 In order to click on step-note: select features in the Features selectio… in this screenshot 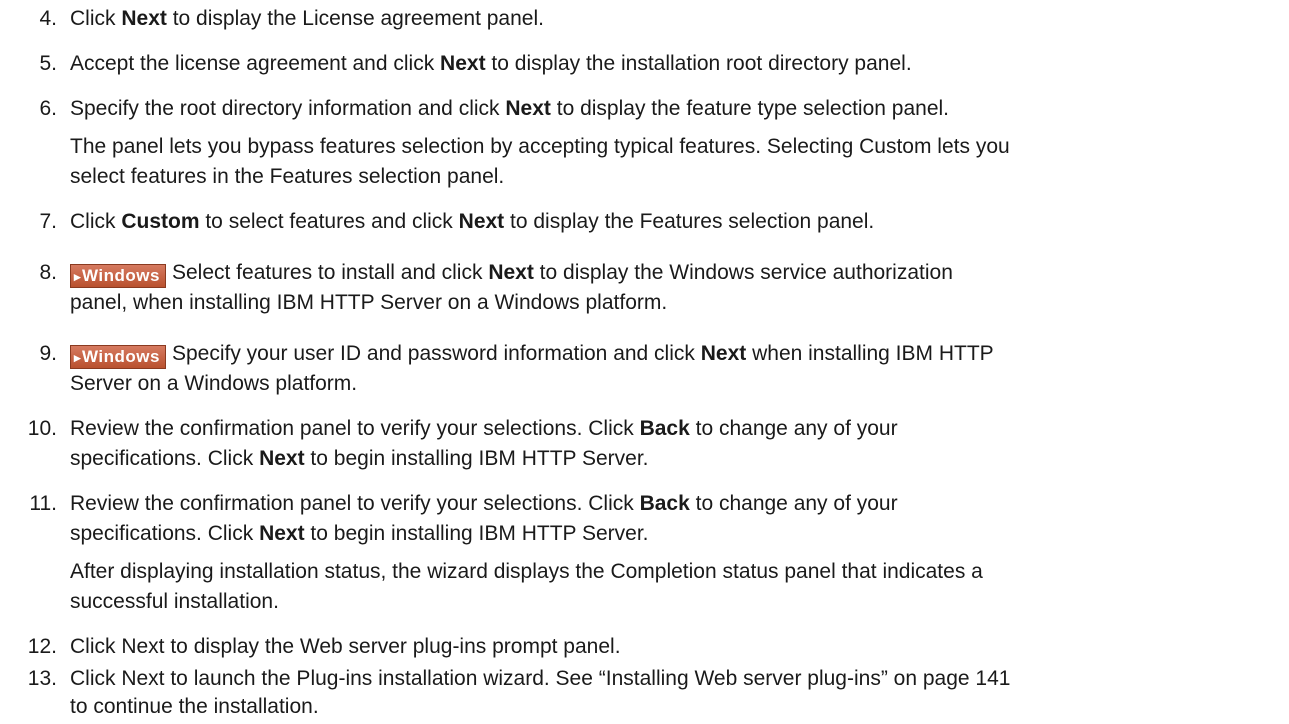, I will do `click(287, 176)`.